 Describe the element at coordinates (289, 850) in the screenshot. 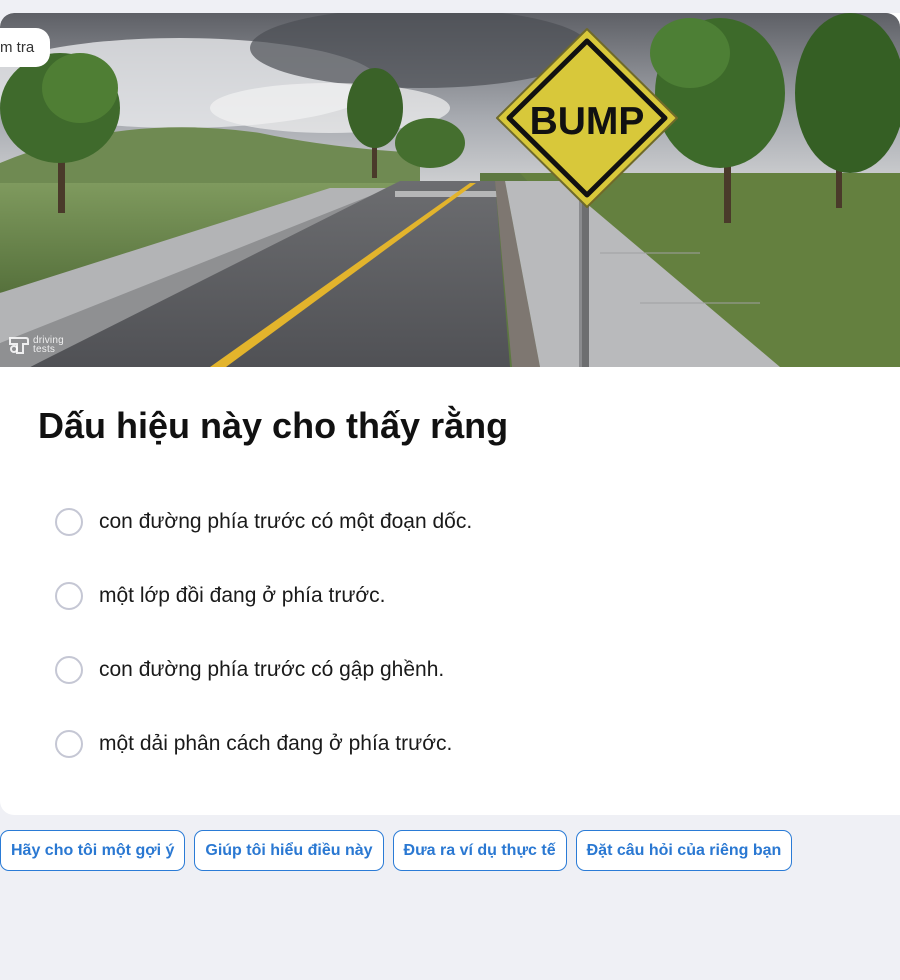

I see `explain-button: Giúp tôi hiểu điều này` at that location.